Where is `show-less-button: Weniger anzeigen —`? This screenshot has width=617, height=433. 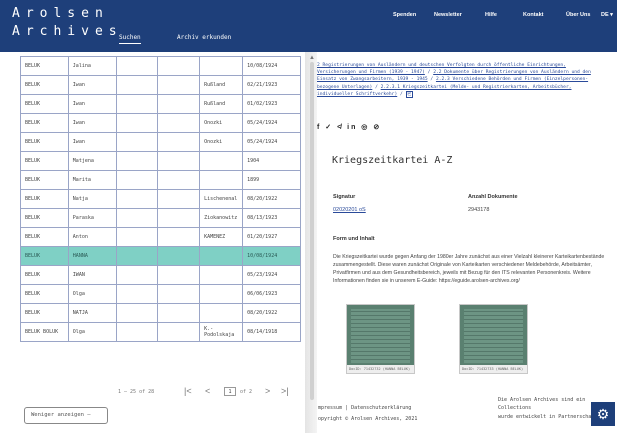
show-less-button: Weniger anzeigen — is located at coordinates (66, 415).